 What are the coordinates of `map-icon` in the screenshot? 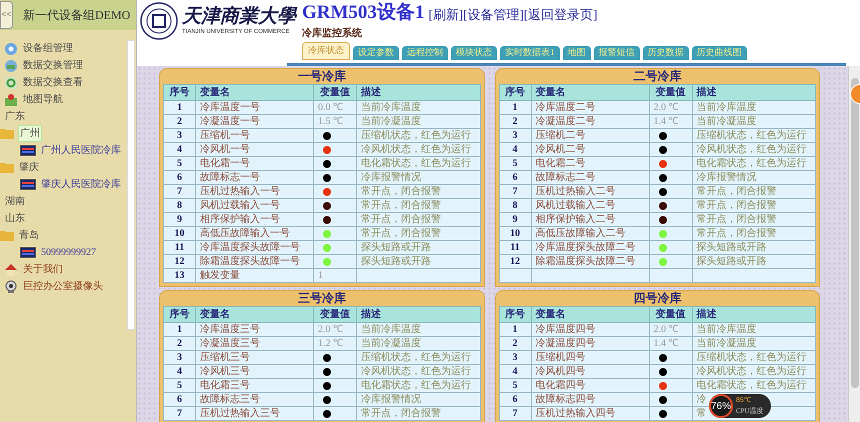 It's located at (11, 99).